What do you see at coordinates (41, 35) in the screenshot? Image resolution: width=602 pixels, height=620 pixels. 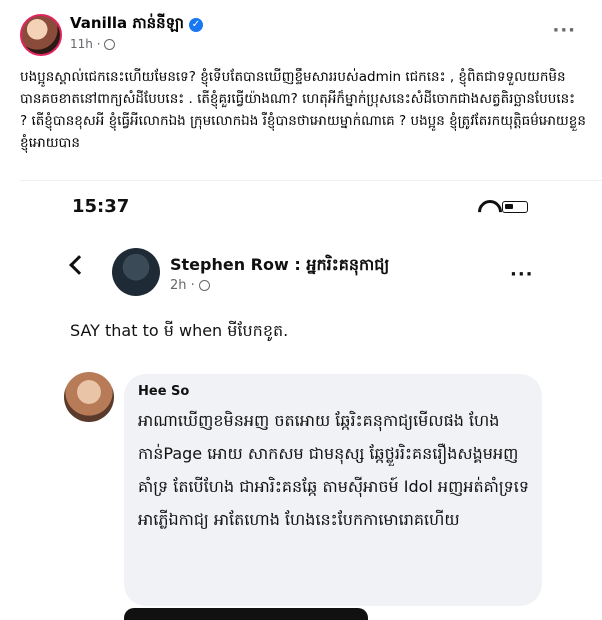 I see `author-avatar` at bounding box center [41, 35].